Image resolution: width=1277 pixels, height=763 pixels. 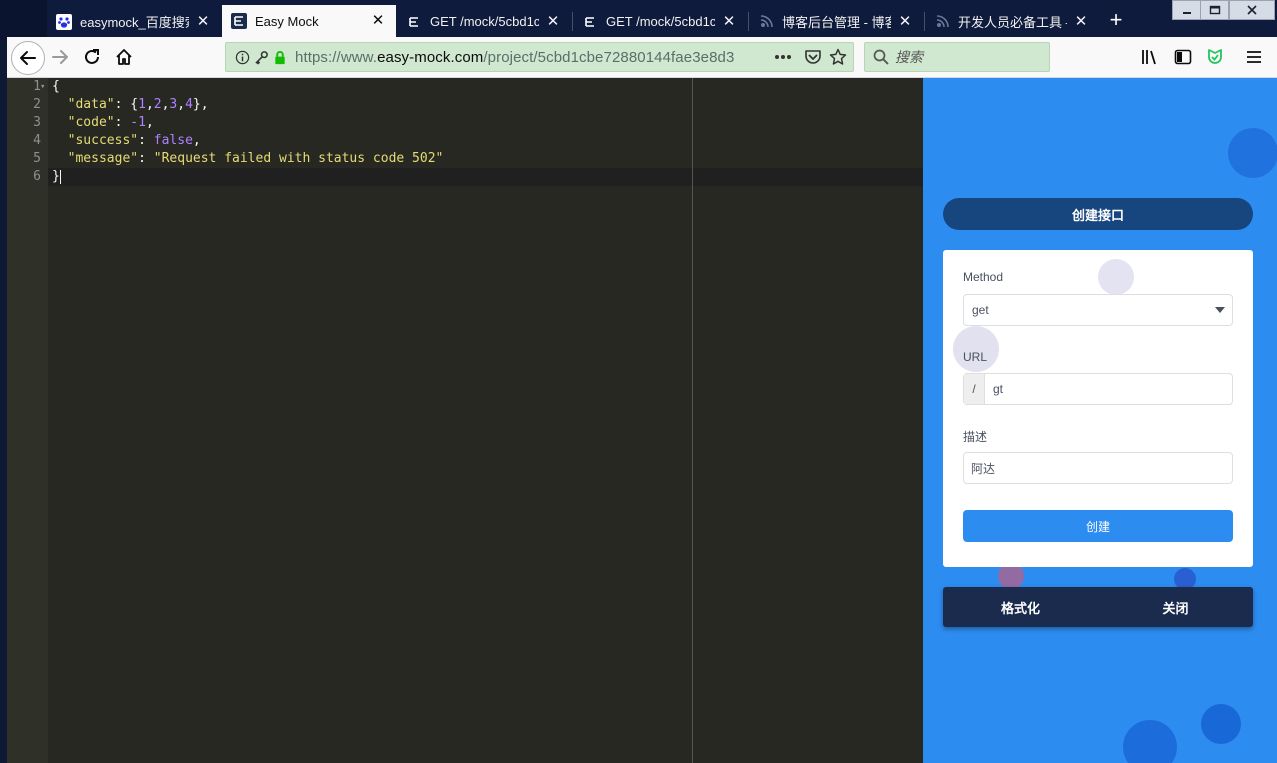 What do you see at coordinates (1098, 468) in the screenshot?
I see `description-input: 阿达` at bounding box center [1098, 468].